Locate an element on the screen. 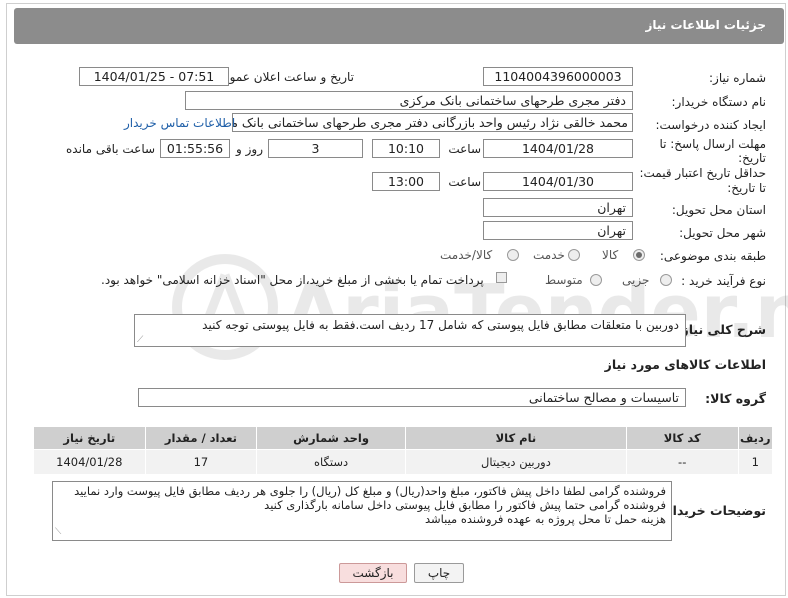 This screenshot has height=598, width=788. col-need-date: تاریخ نیاز is located at coordinates (89, 438).